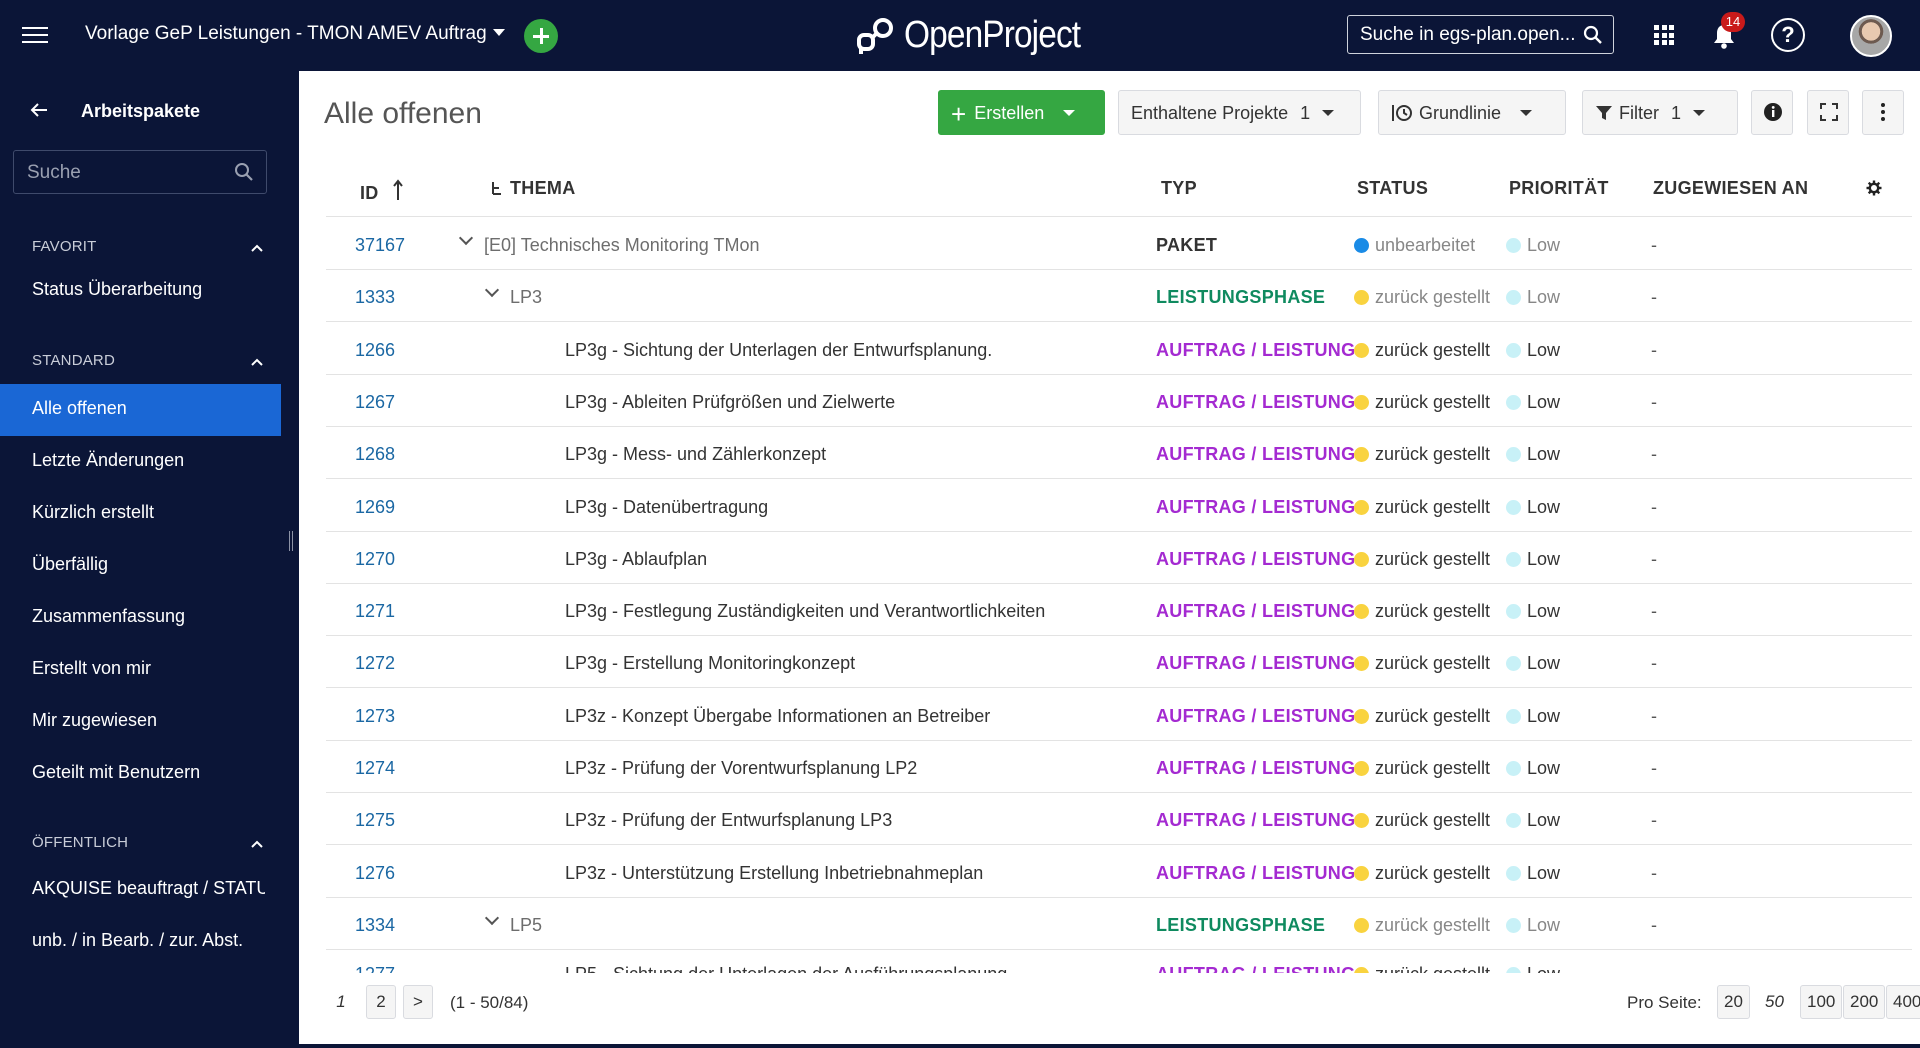 The height and width of the screenshot is (1048, 1920). What do you see at coordinates (728, 820) in the screenshot?
I see `row-subject: LP3z - Prüfung der Entwurfsplanung LP3` at bounding box center [728, 820].